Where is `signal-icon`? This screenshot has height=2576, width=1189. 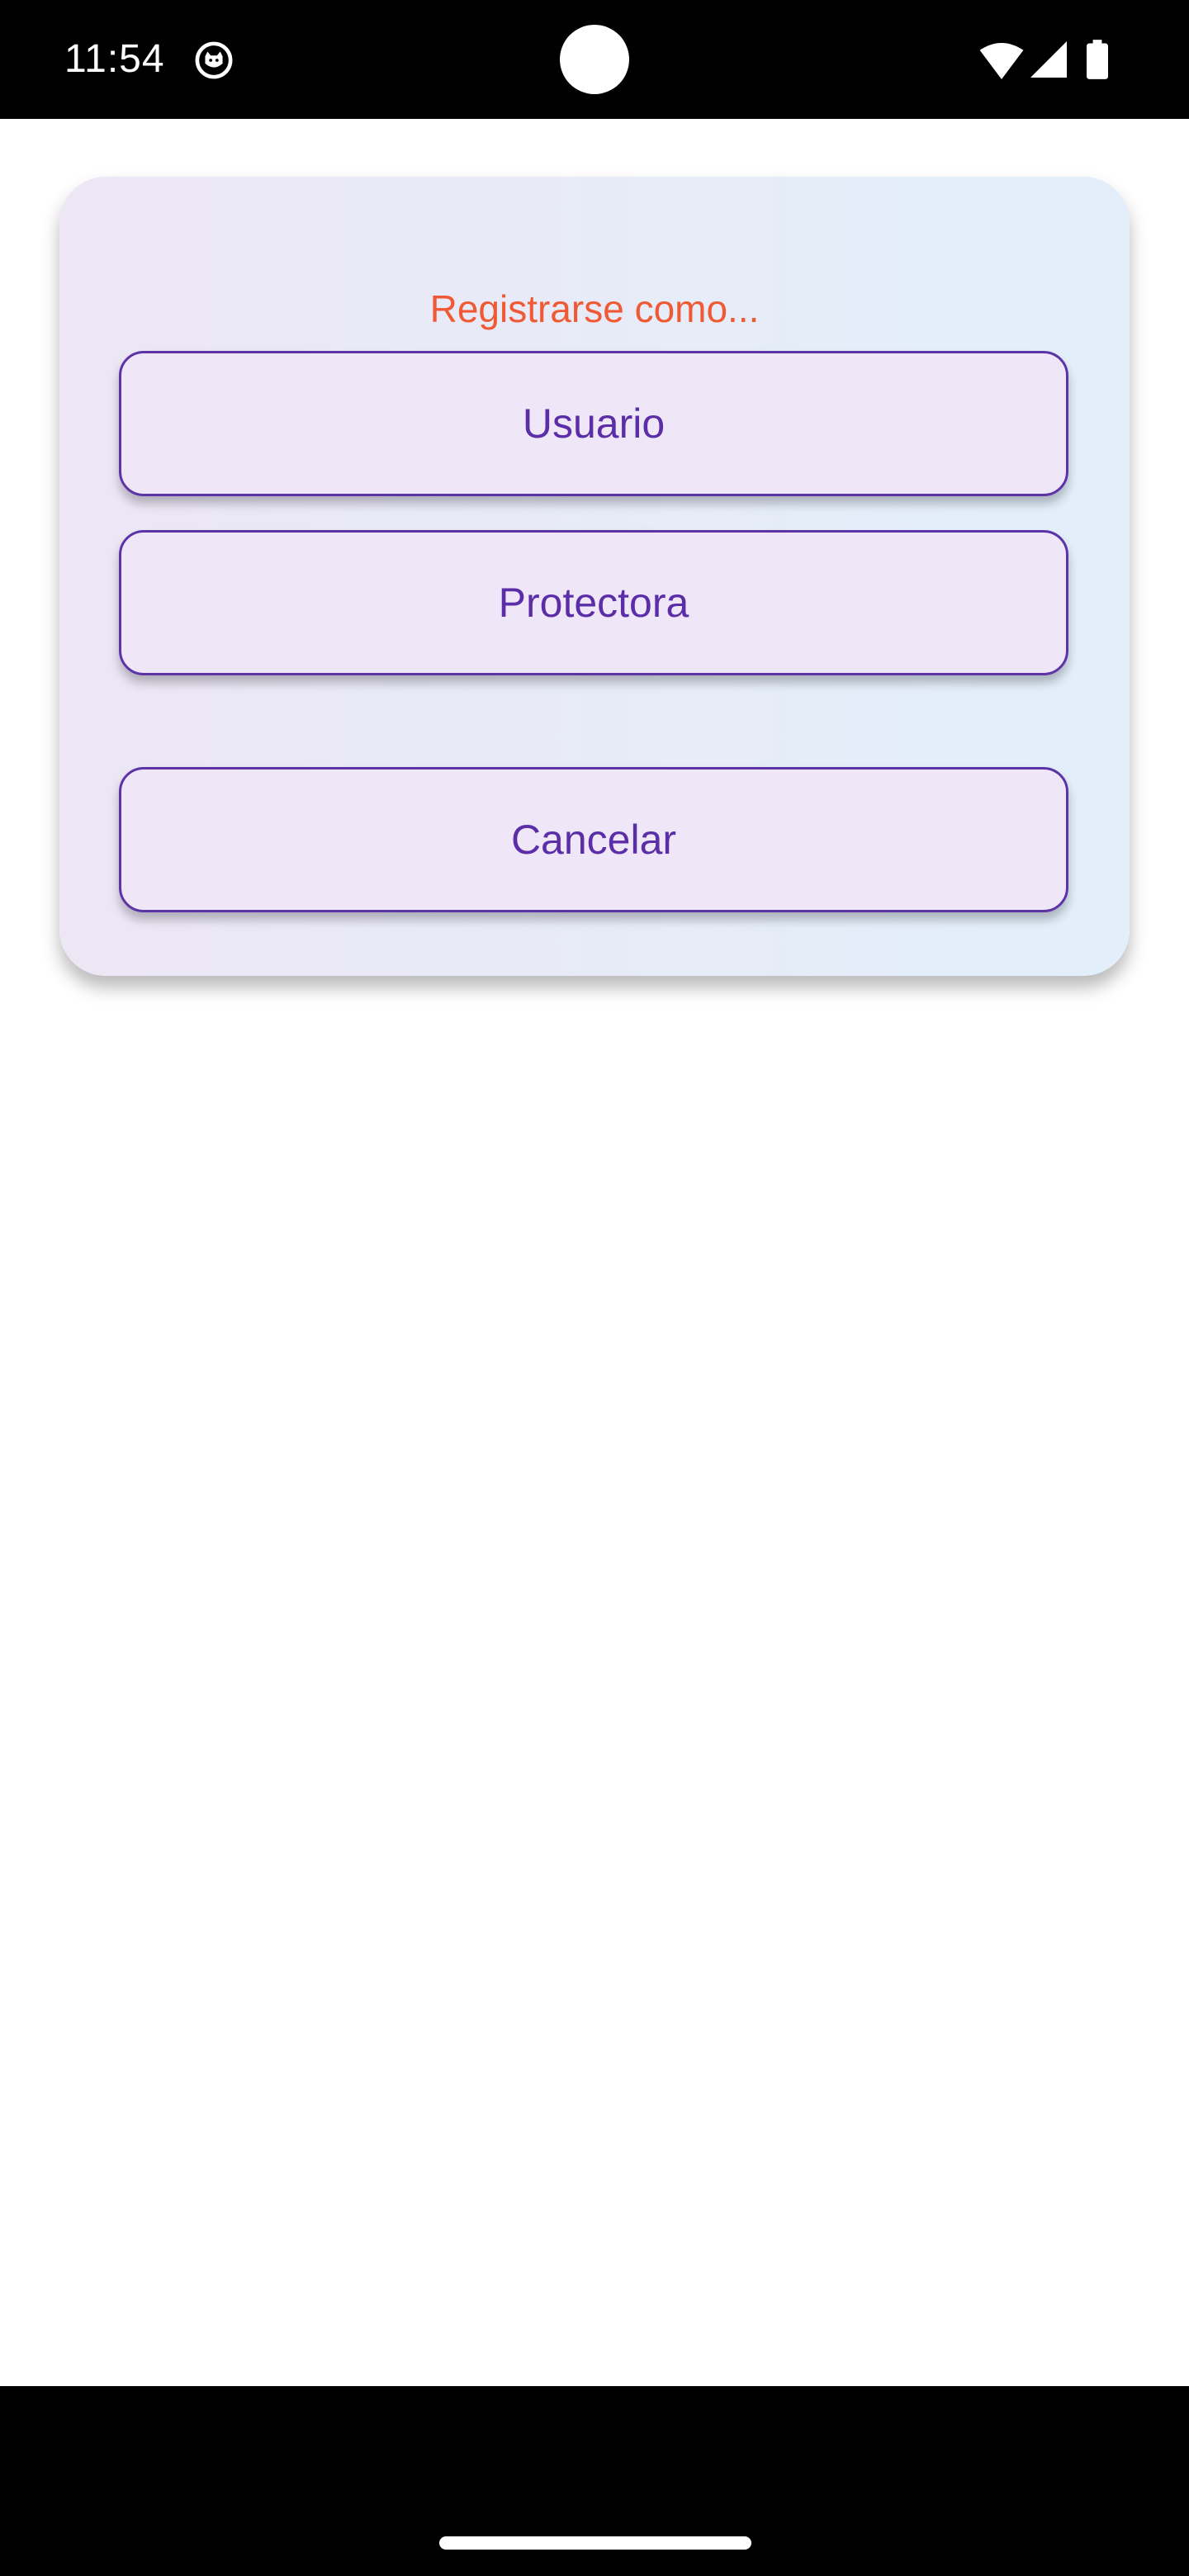
signal-icon is located at coordinates (1048, 59).